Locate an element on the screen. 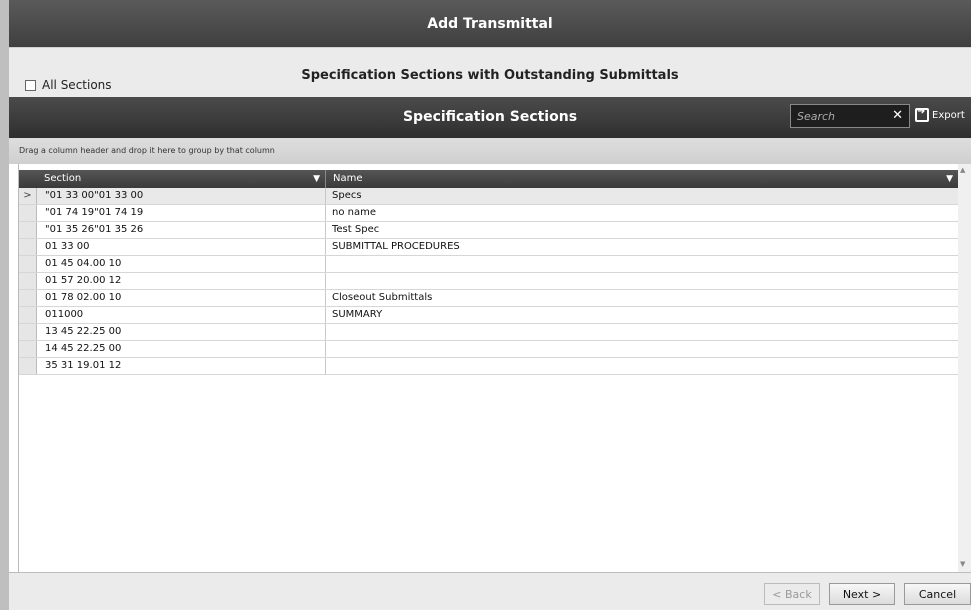  window-frame is located at coordinates (4, 305).